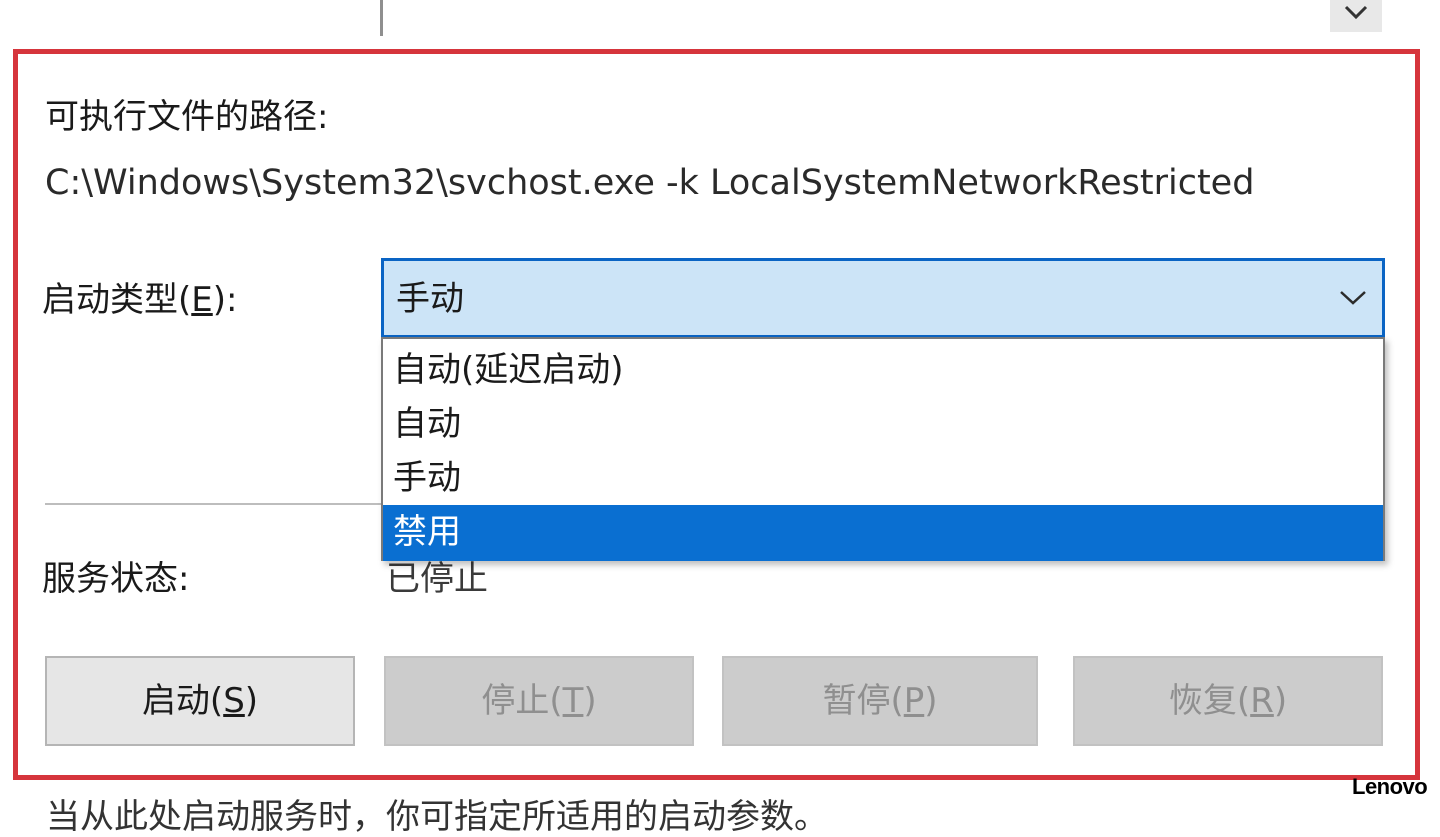 This screenshot has width=1440, height=837. I want to click on pause-button-hotkey: P, so click(914, 701).